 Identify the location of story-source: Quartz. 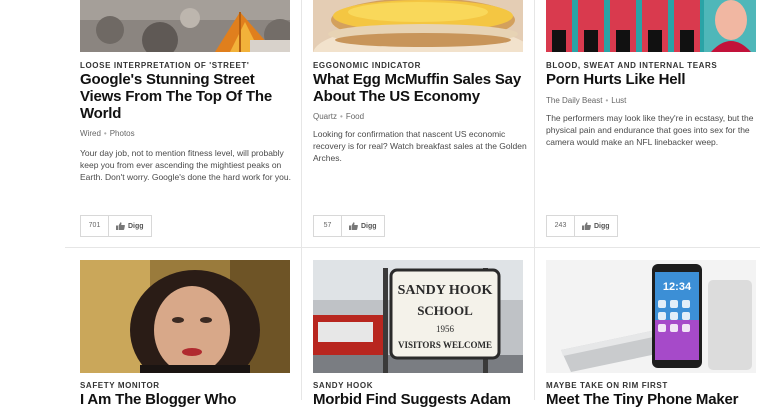
(325, 116).